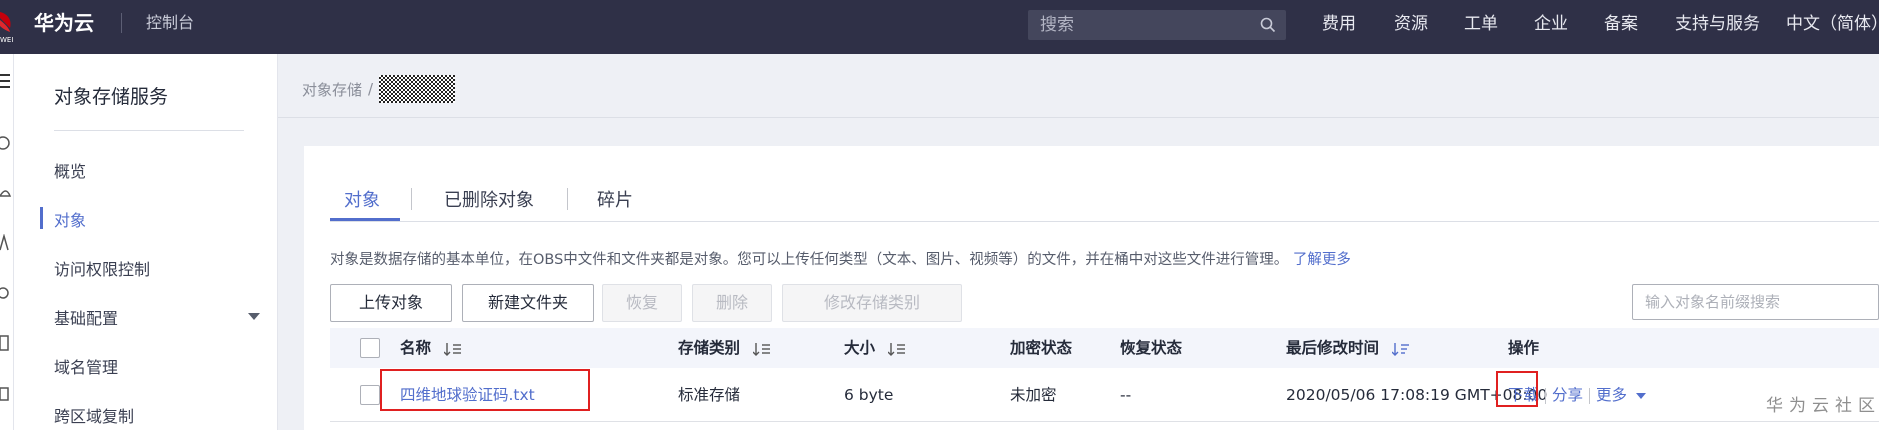  Describe the element at coordinates (1640, 396) in the screenshot. I see `caret-down-icon` at that location.